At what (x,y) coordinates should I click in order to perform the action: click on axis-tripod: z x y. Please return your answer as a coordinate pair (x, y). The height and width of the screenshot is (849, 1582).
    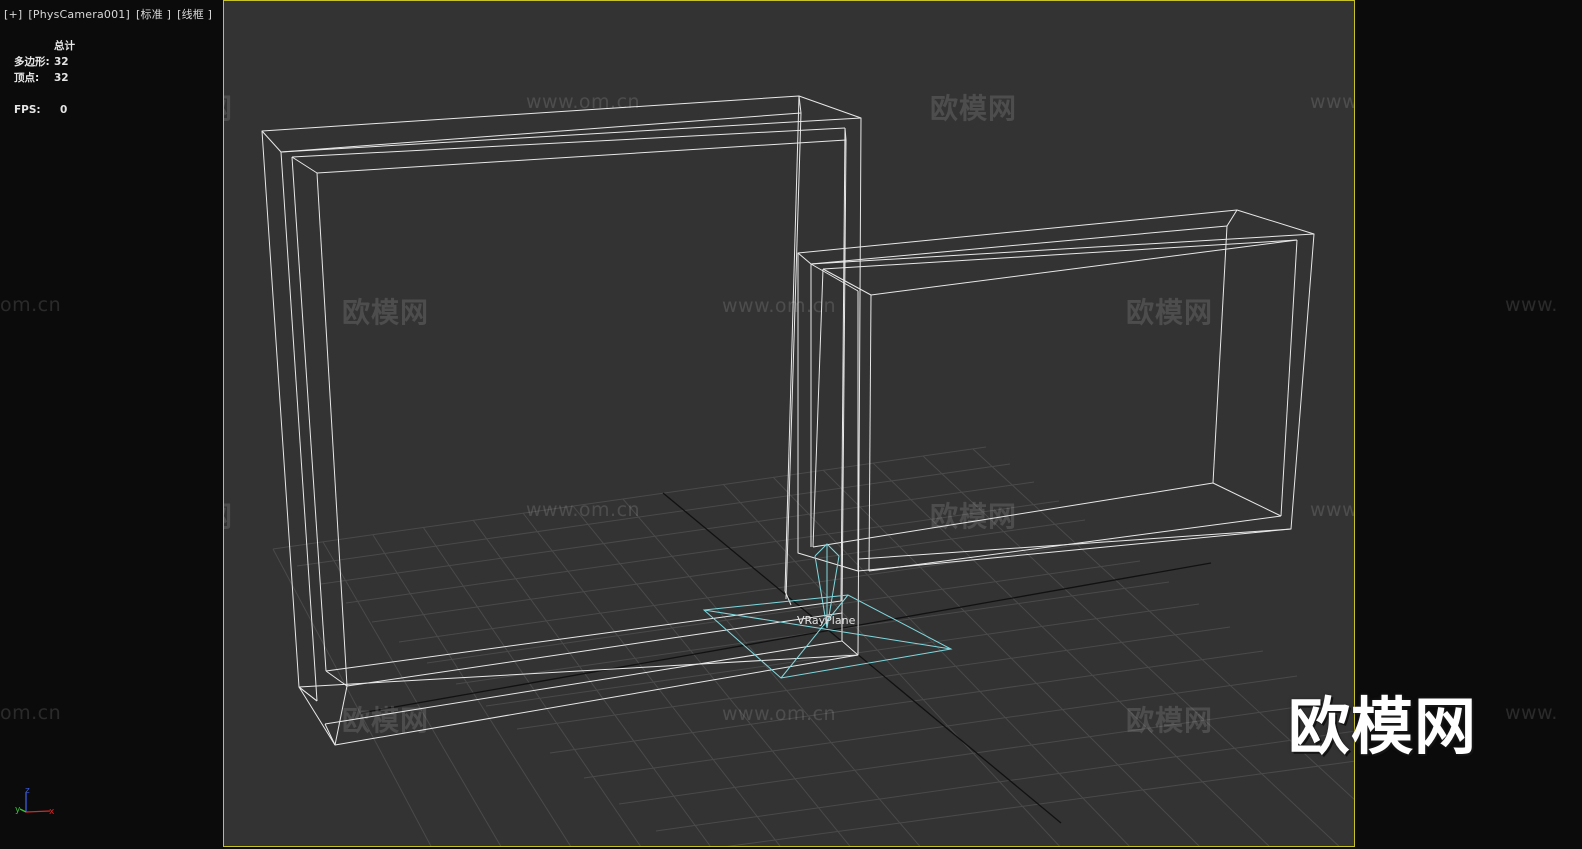
    Looking at the image, I should click on (35, 801).